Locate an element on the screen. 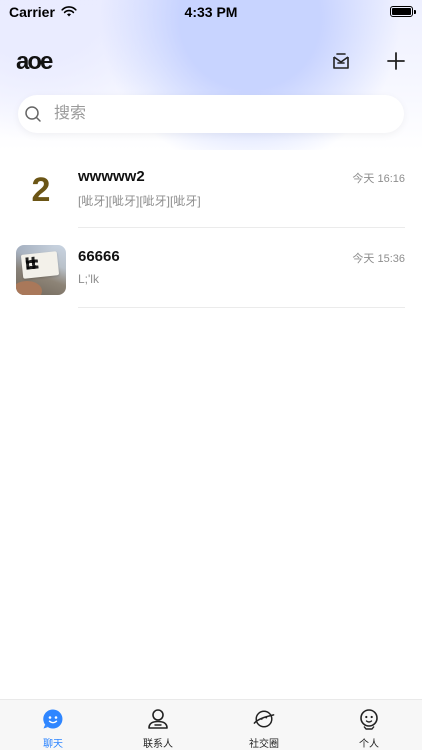  svg-text: aoe is located at coordinates (34, 61).